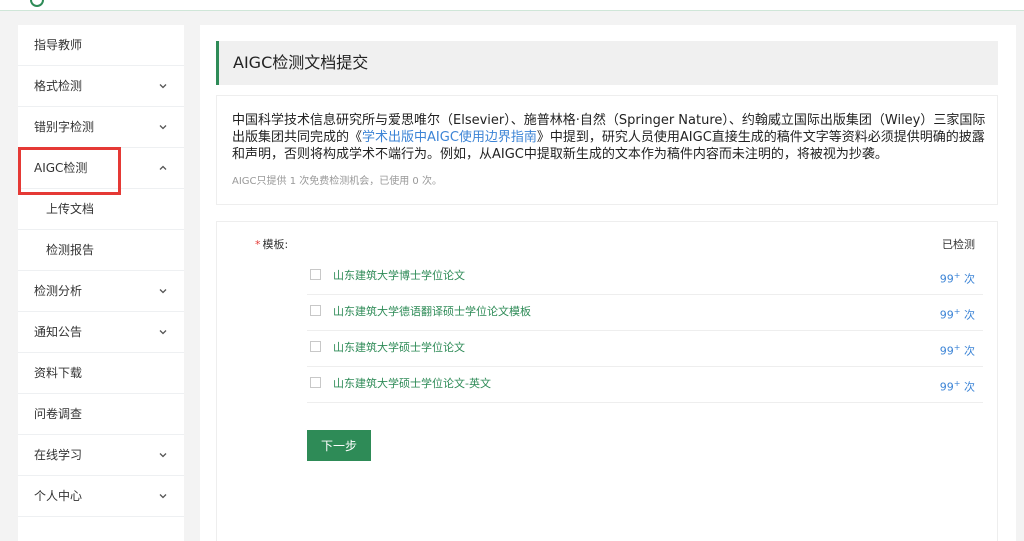  What do you see at coordinates (645, 384) in the screenshot?
I see `template-option: 山东建筑大学硕士学位论文-英文 99+ 次` at bounding box center [645, 384].